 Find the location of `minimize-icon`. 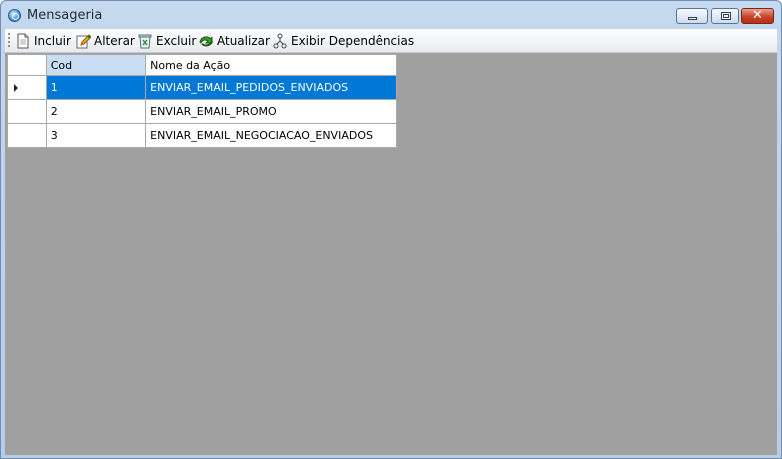

minimize-icon is located at coordinates (692, 18).